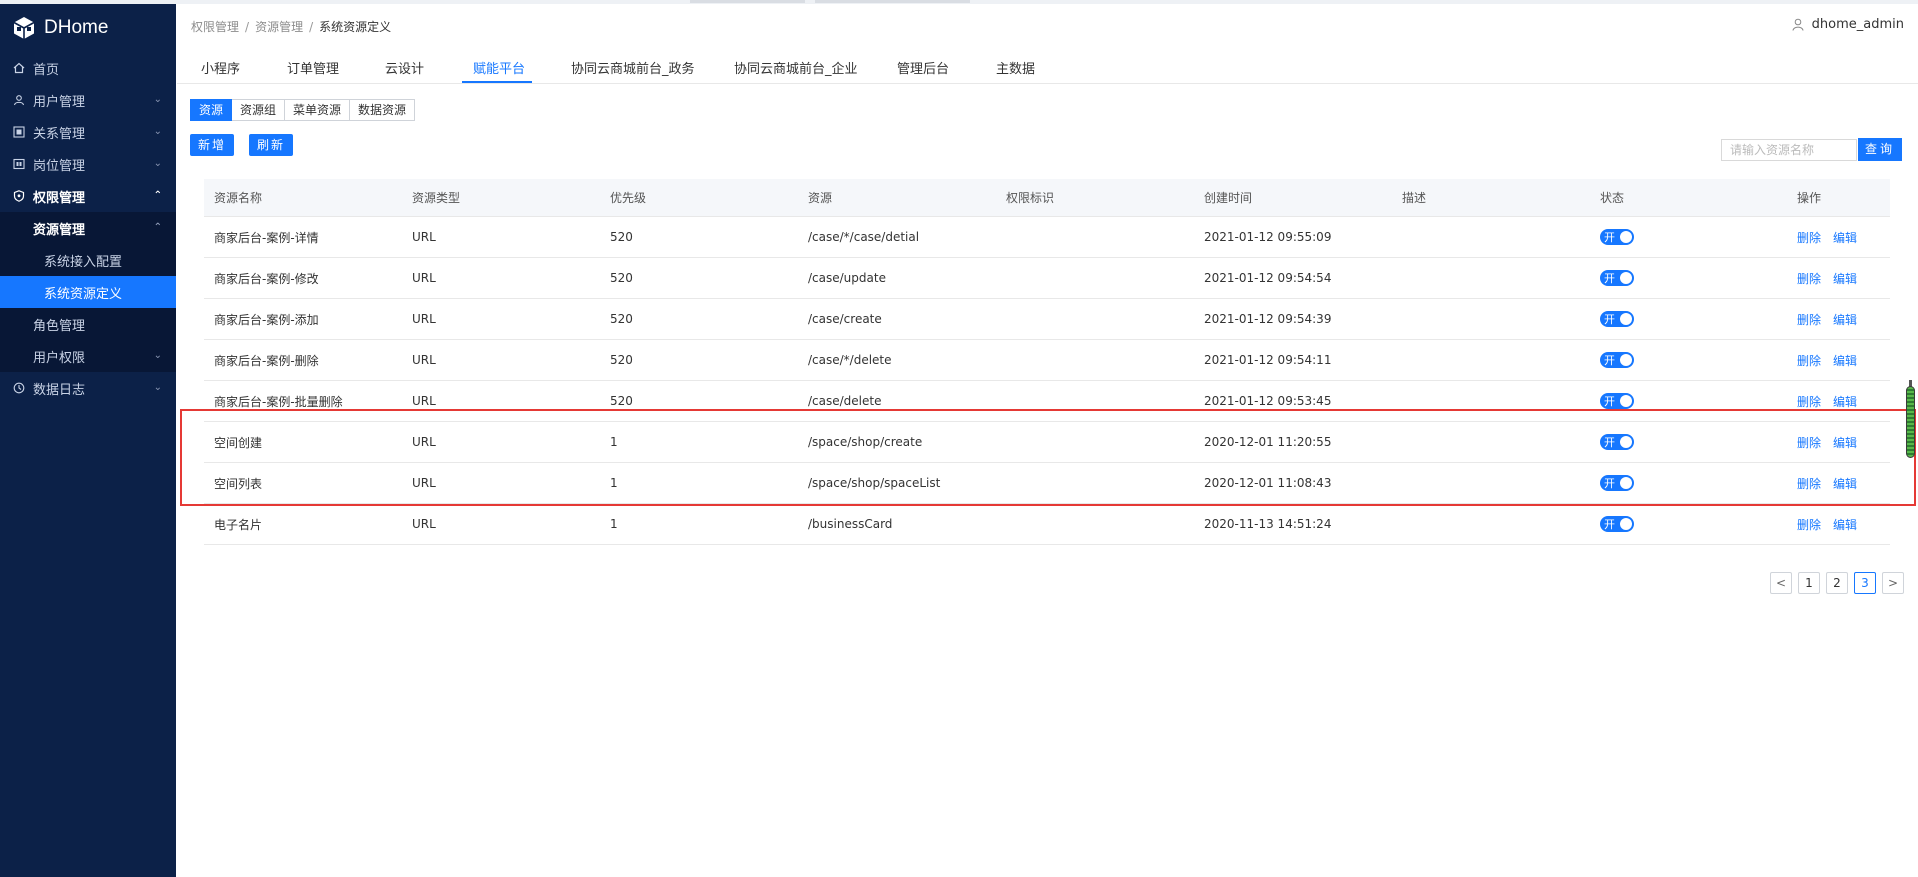 The image size is (1918, 877). Describe the element at coordinates (83, 262) in the screenshot. I see `sidebar-item-label: 系统接入配置` at that location.